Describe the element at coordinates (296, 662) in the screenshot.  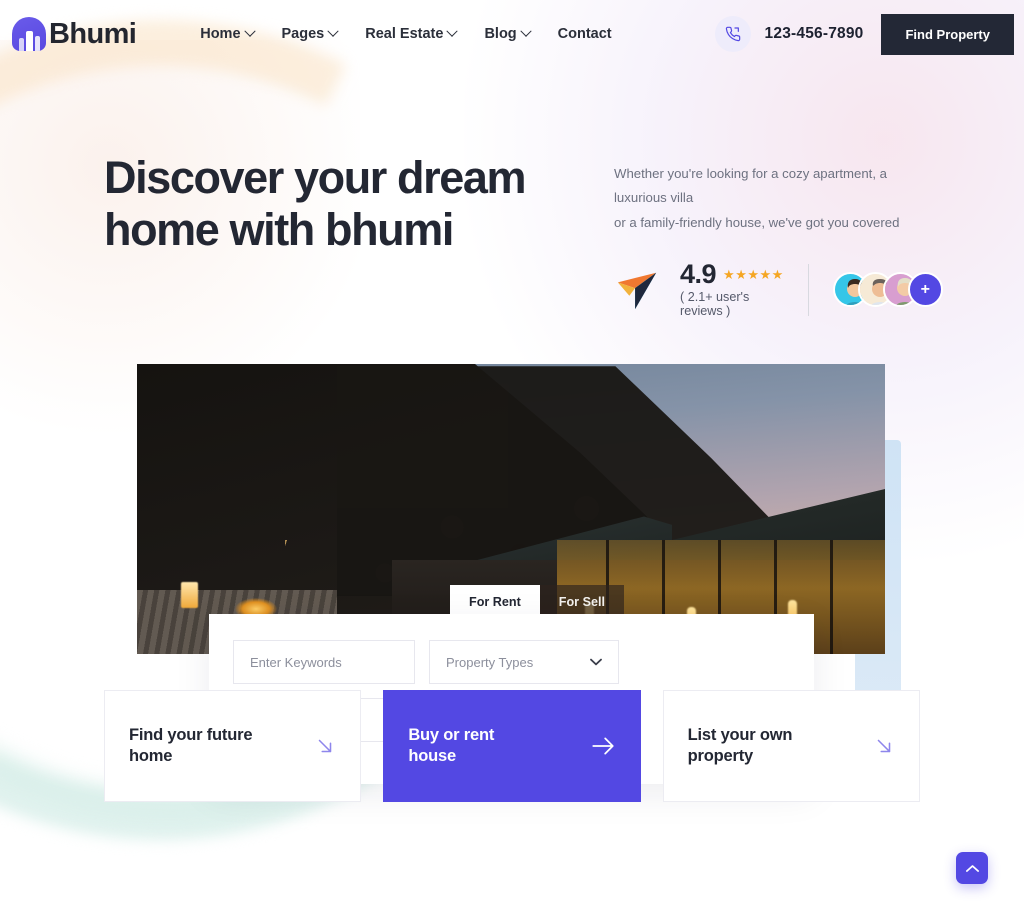
I see `keywords-placeholder: Enter Keywords` at that location.